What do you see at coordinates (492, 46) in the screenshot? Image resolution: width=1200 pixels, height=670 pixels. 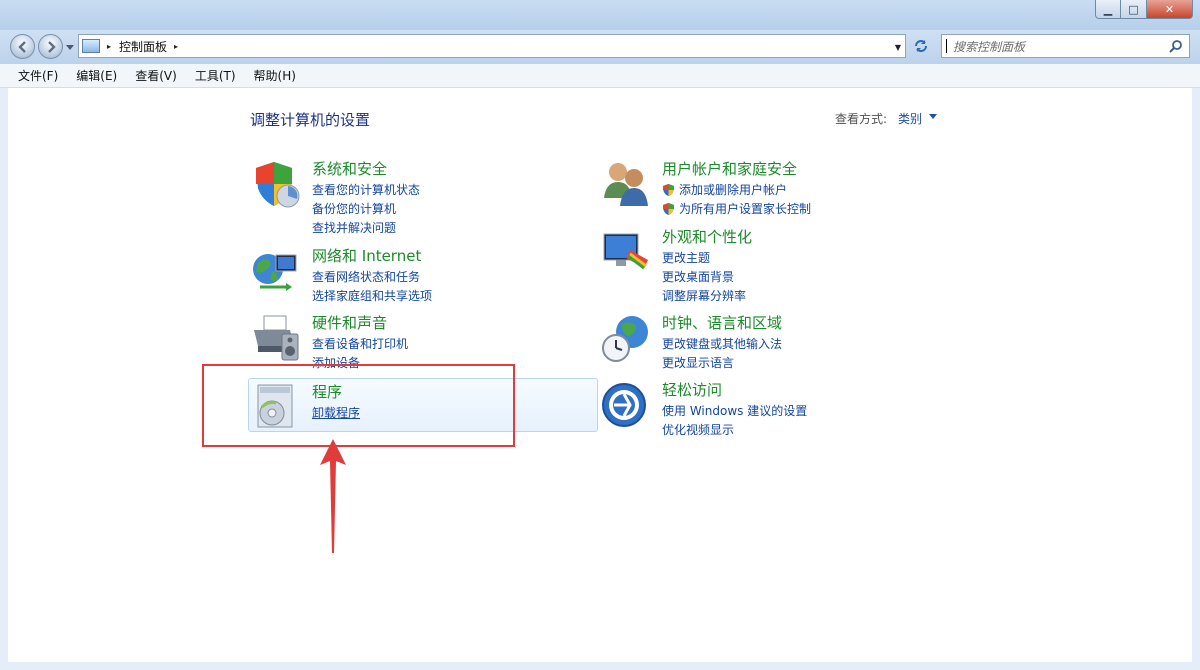 I see `address-bar: ▸ 控制面板 ▸ ▼` at bounding box center [492, 46].